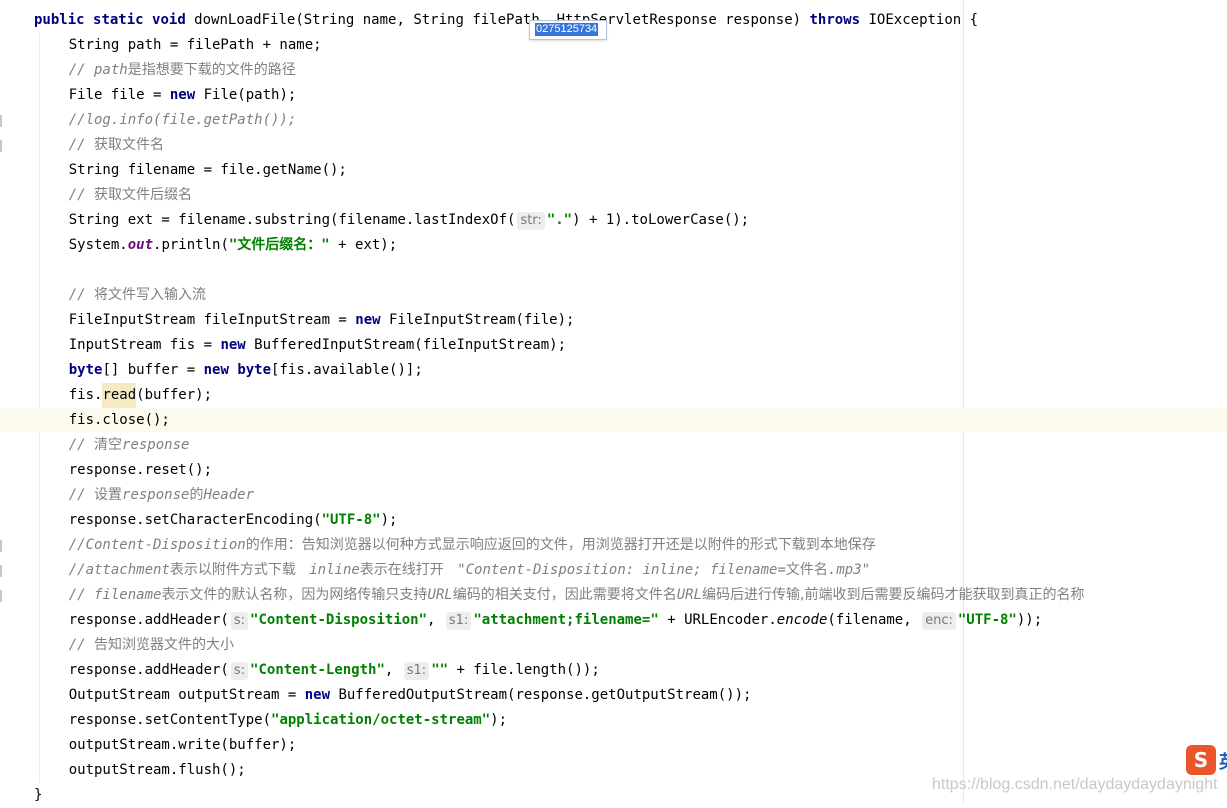 This screenshot has height=808, width=1227. I want to click on code-token: }, so click(38, 795).